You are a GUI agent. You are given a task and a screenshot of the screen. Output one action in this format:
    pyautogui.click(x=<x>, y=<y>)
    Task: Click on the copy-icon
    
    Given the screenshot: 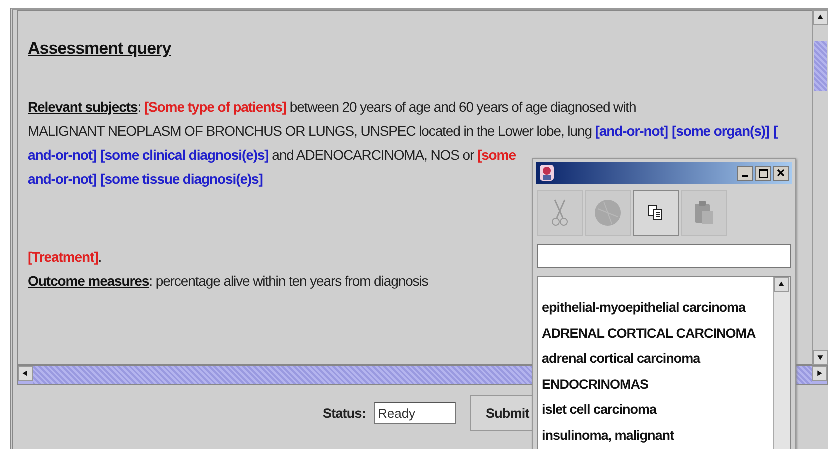 What is the action you would take?
    pyautogui.click(x=656, y=213)
    